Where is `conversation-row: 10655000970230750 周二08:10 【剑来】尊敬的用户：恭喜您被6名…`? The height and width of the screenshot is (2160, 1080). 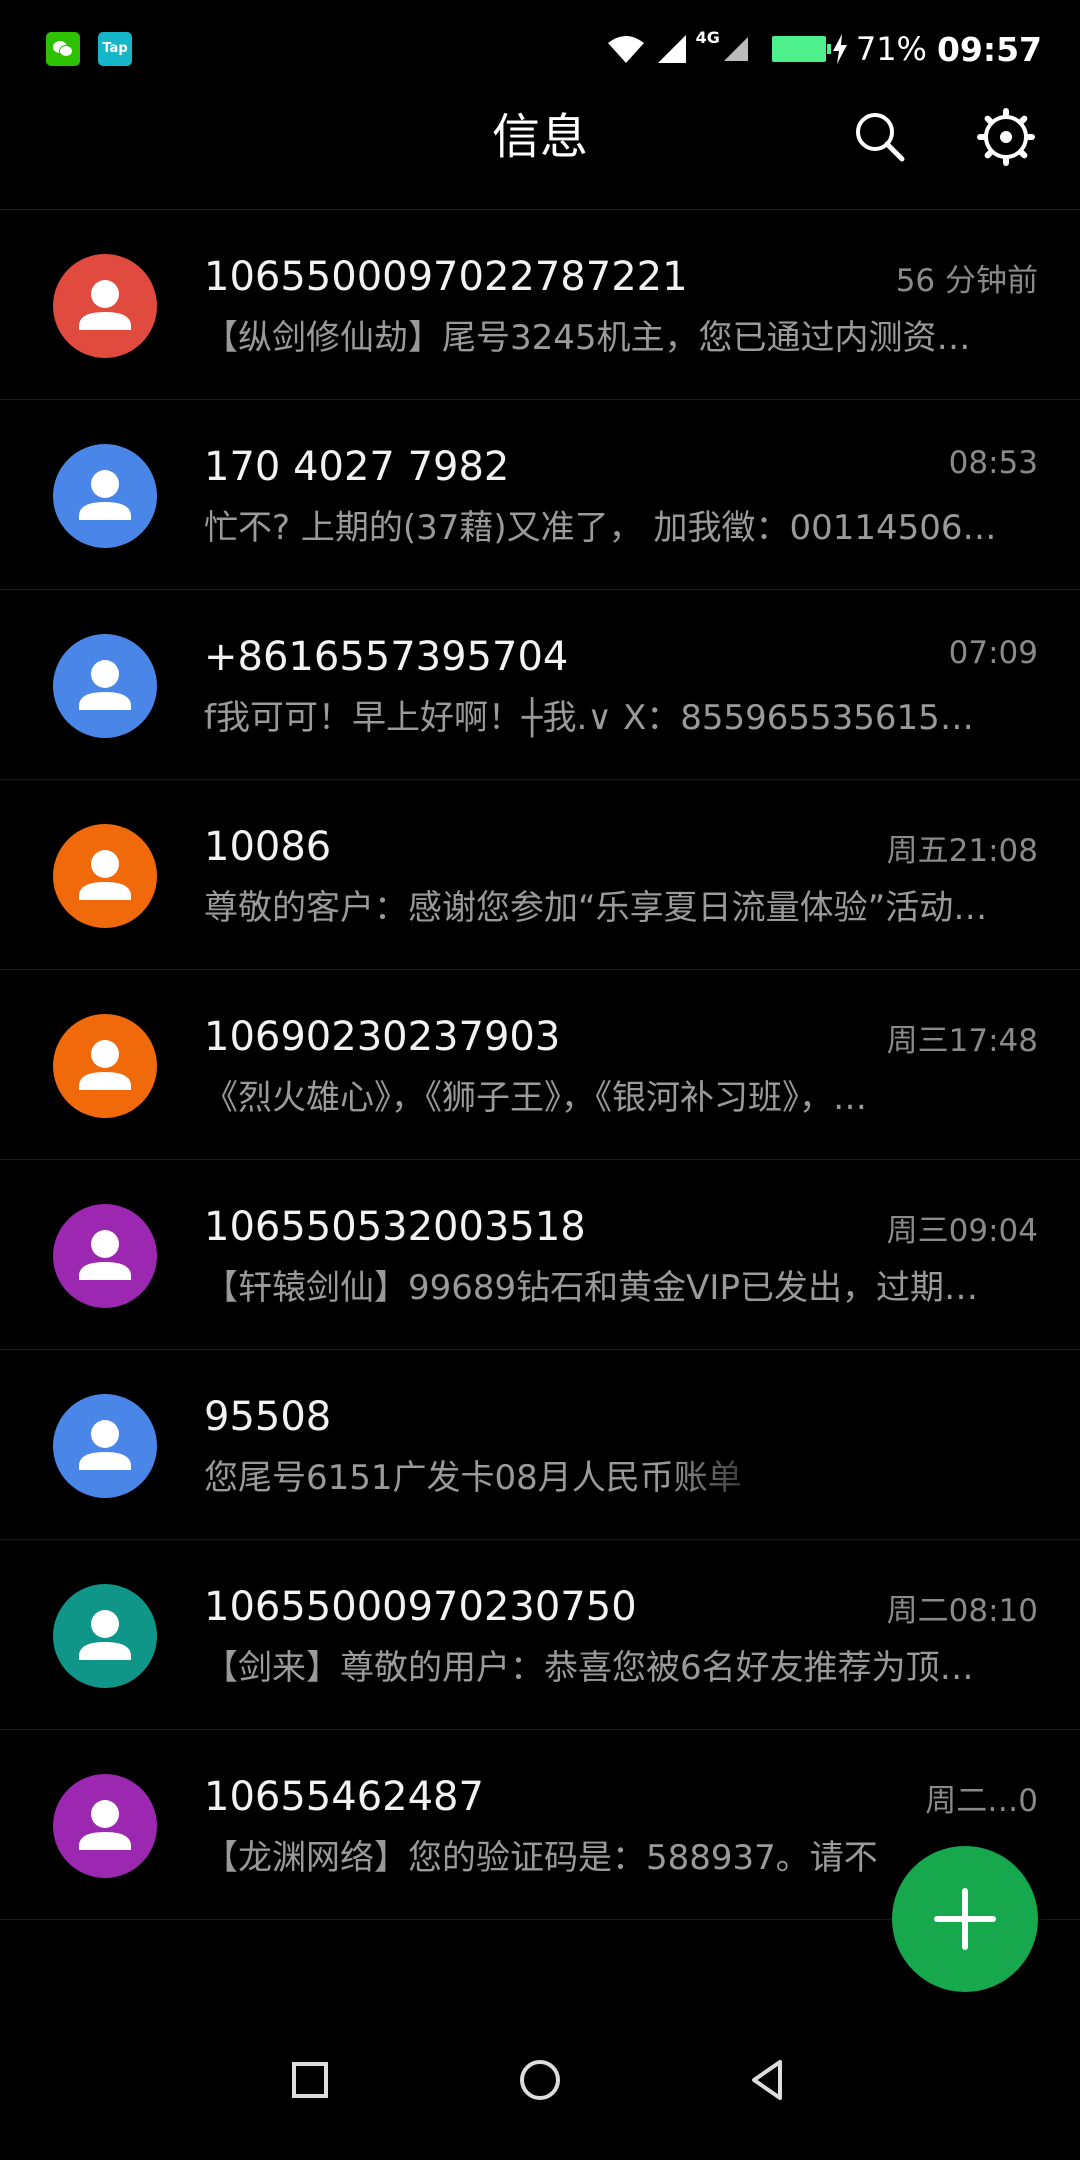
conversation-row: 10655000970230750 周二08:10 【剑来】尊敬的用户：恭喜您被6名… is located at coordinates (540, 1635).